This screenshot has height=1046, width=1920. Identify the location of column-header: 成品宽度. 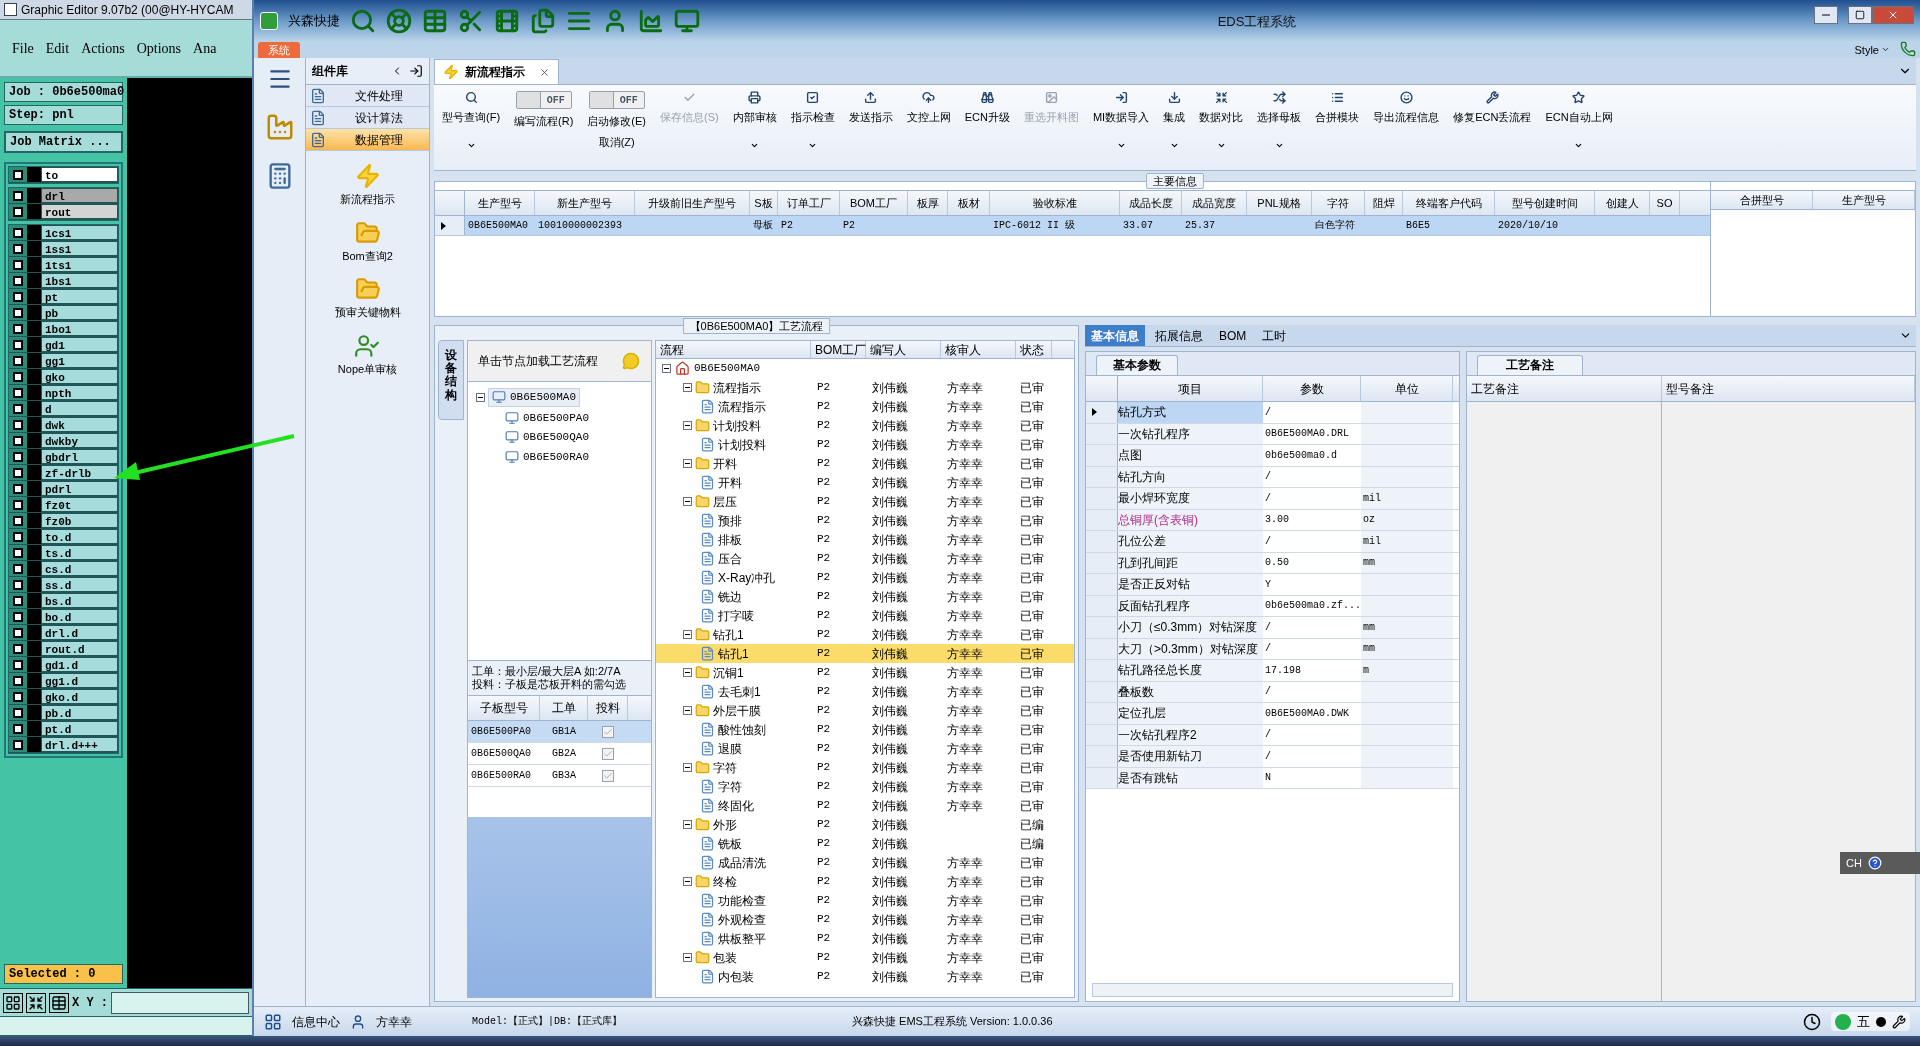
(1214, 203).